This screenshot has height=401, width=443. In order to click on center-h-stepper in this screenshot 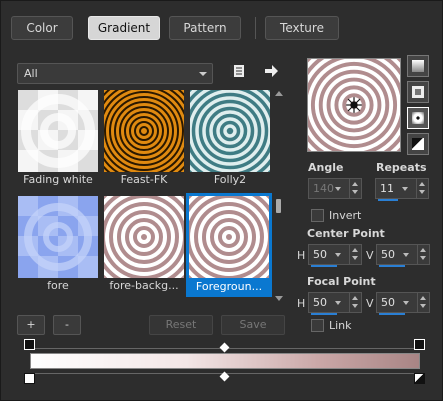, I will do `click(355, 254)`.